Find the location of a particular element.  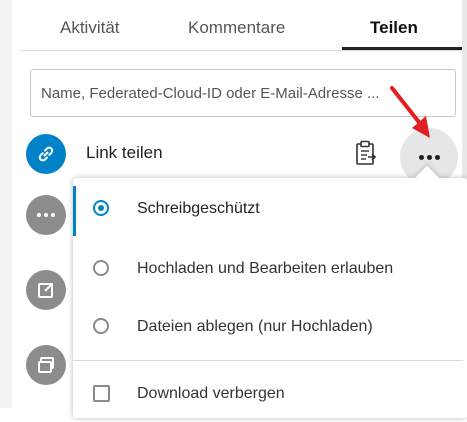

radio-file-drop is located at coordinates (101, 326).